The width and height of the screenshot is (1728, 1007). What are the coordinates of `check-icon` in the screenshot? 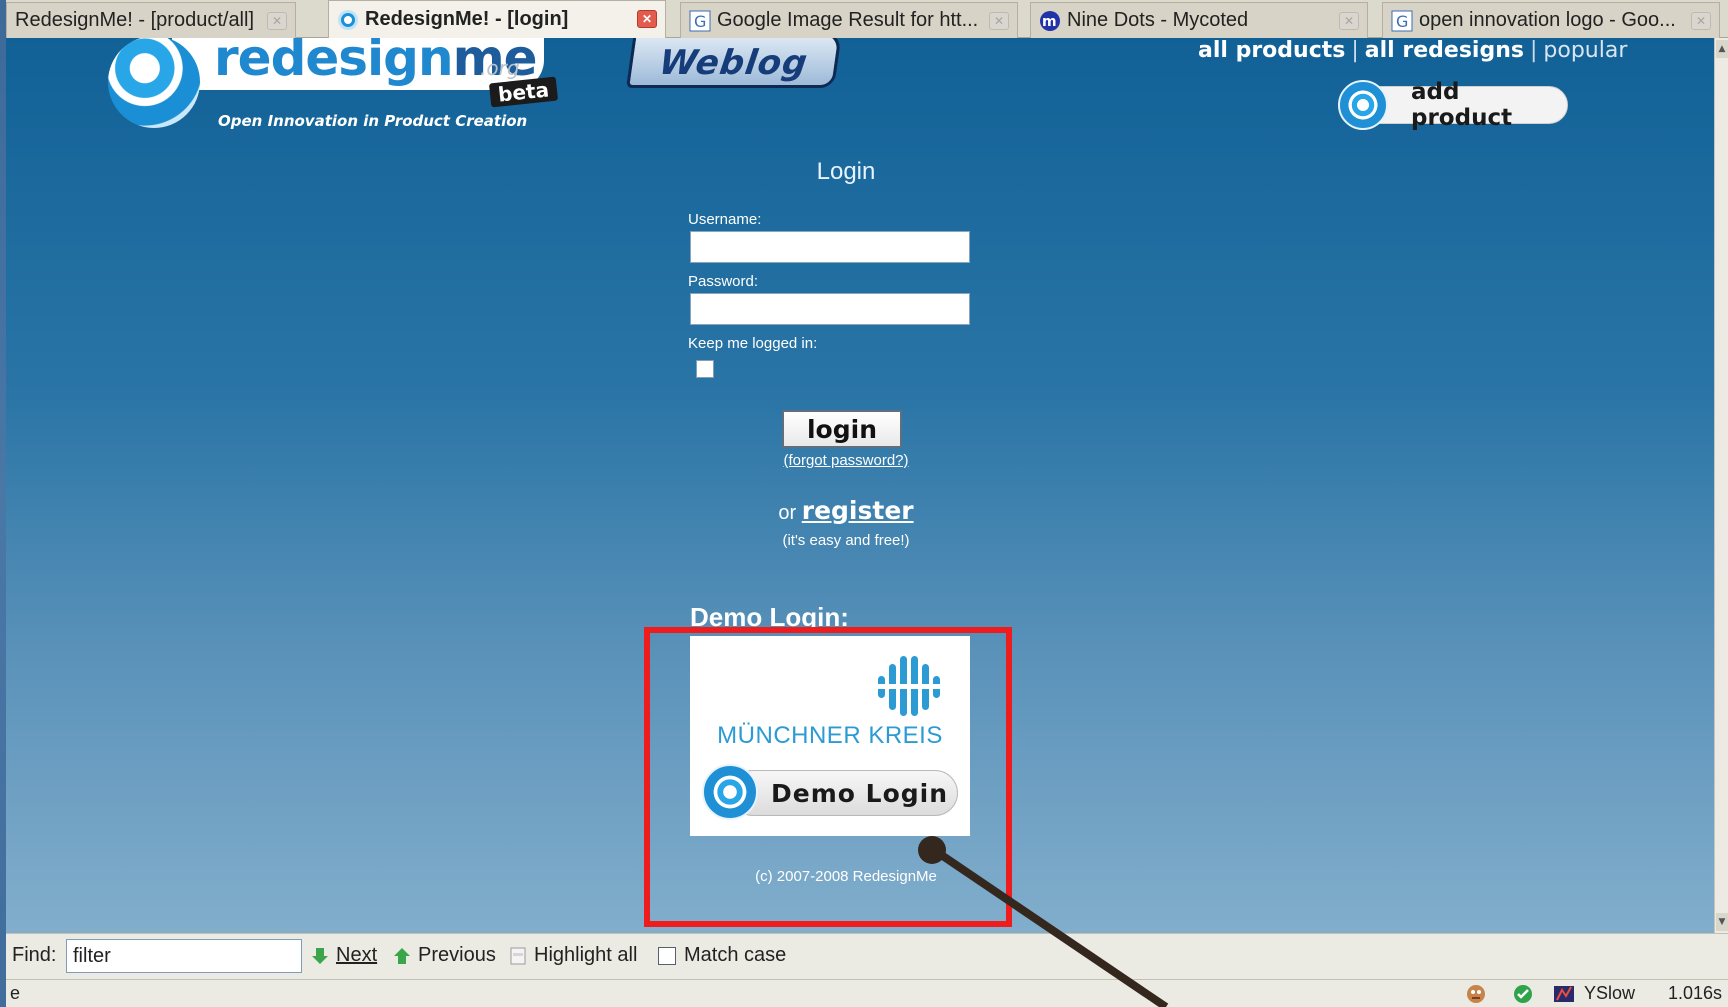 It's located at (1523, 994).